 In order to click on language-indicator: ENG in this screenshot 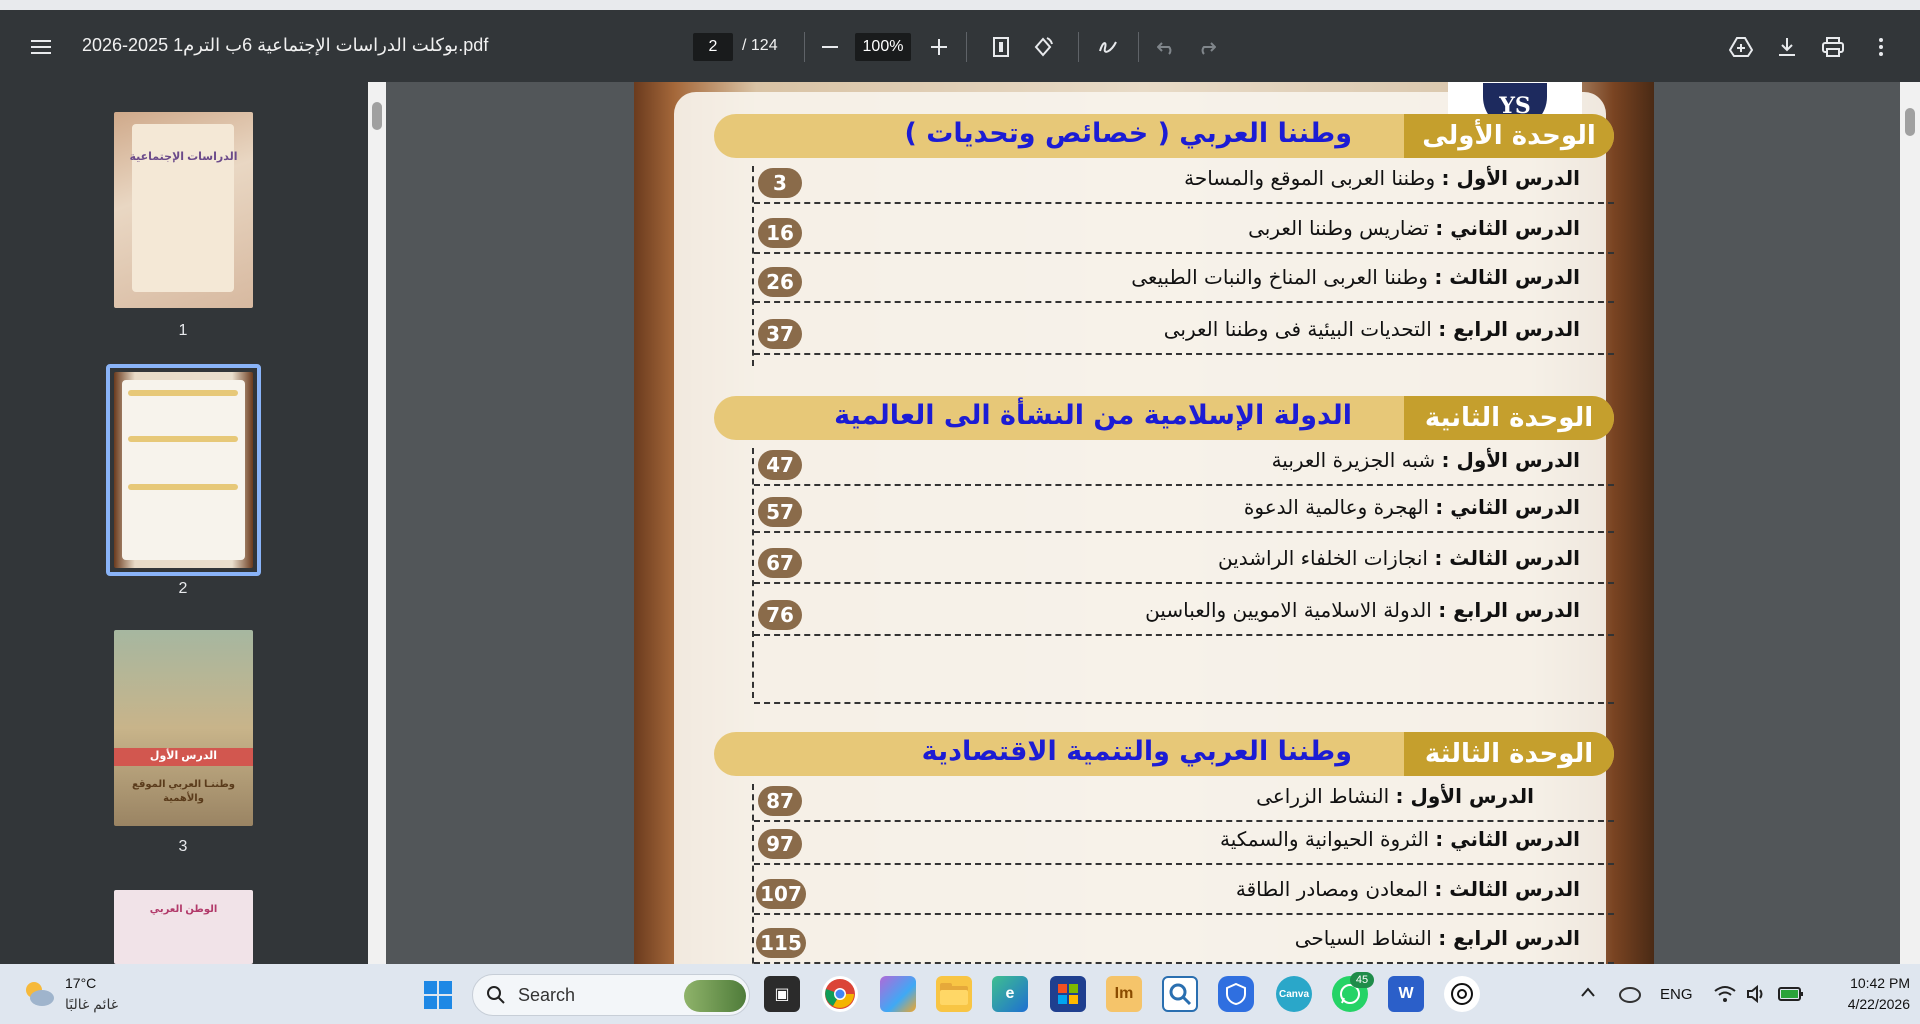, I will do `click(1676, 994)`.